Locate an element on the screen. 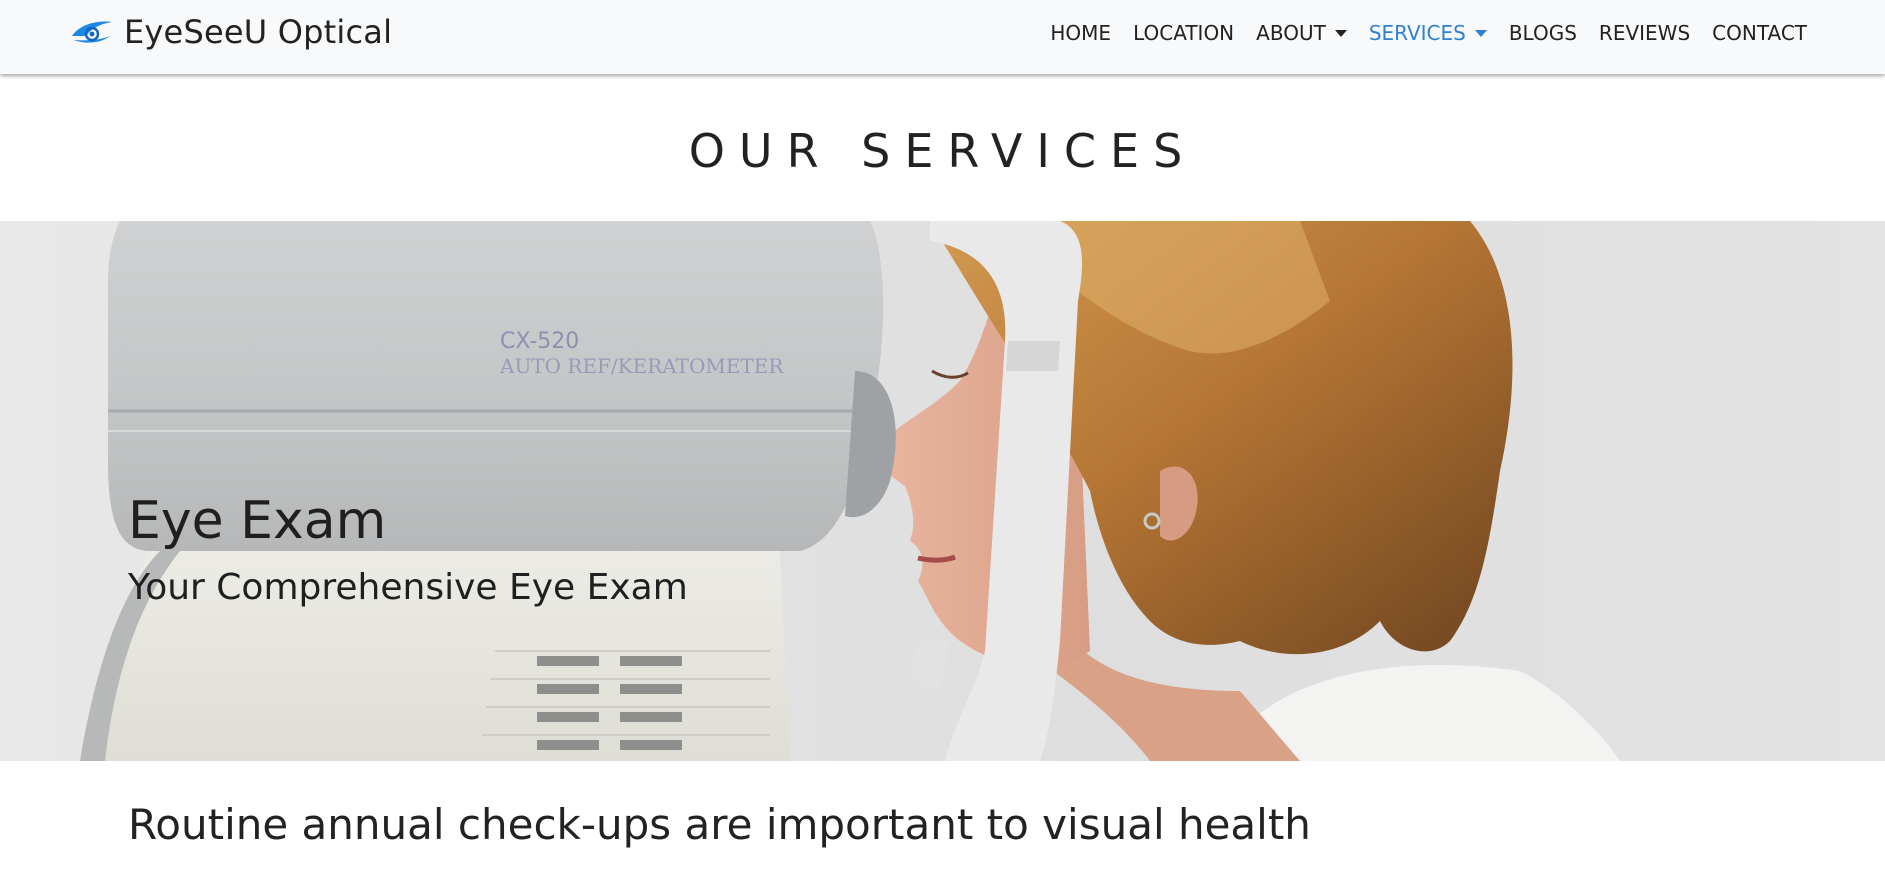  nav-location: LOCATION is located at coordinates (1183, 33).